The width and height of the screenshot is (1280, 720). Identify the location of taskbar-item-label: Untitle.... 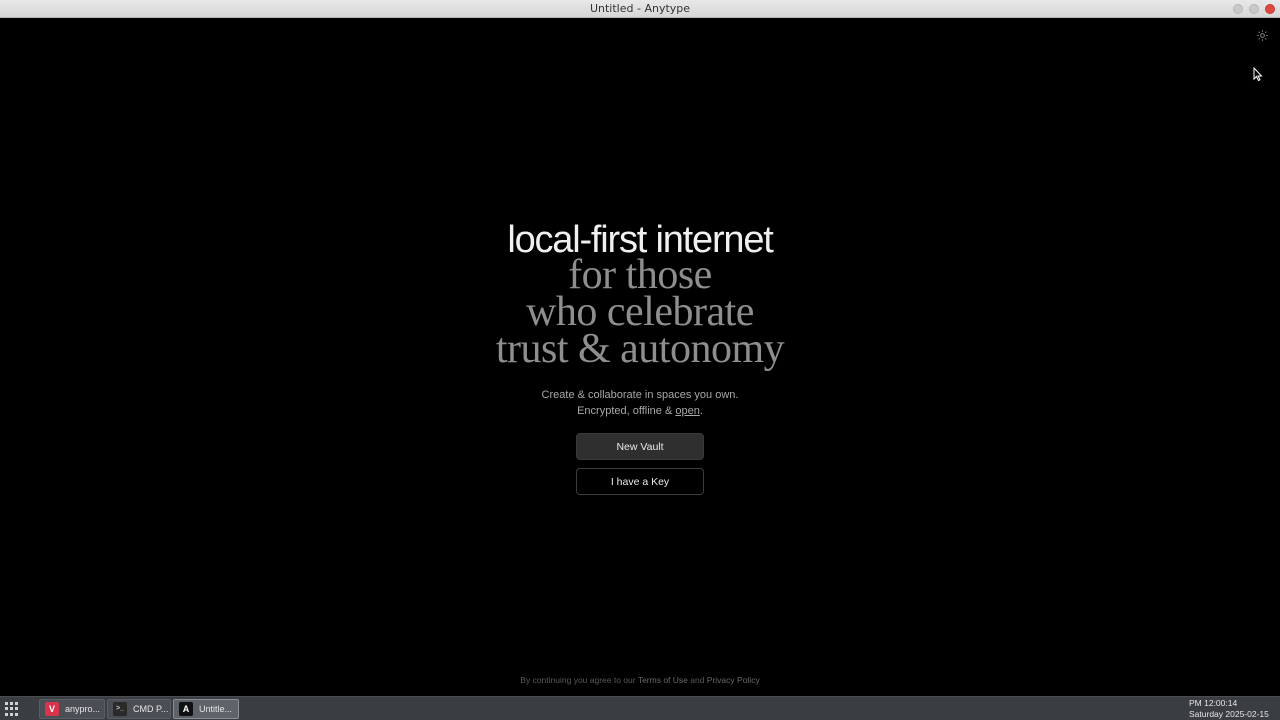
(216, 709).